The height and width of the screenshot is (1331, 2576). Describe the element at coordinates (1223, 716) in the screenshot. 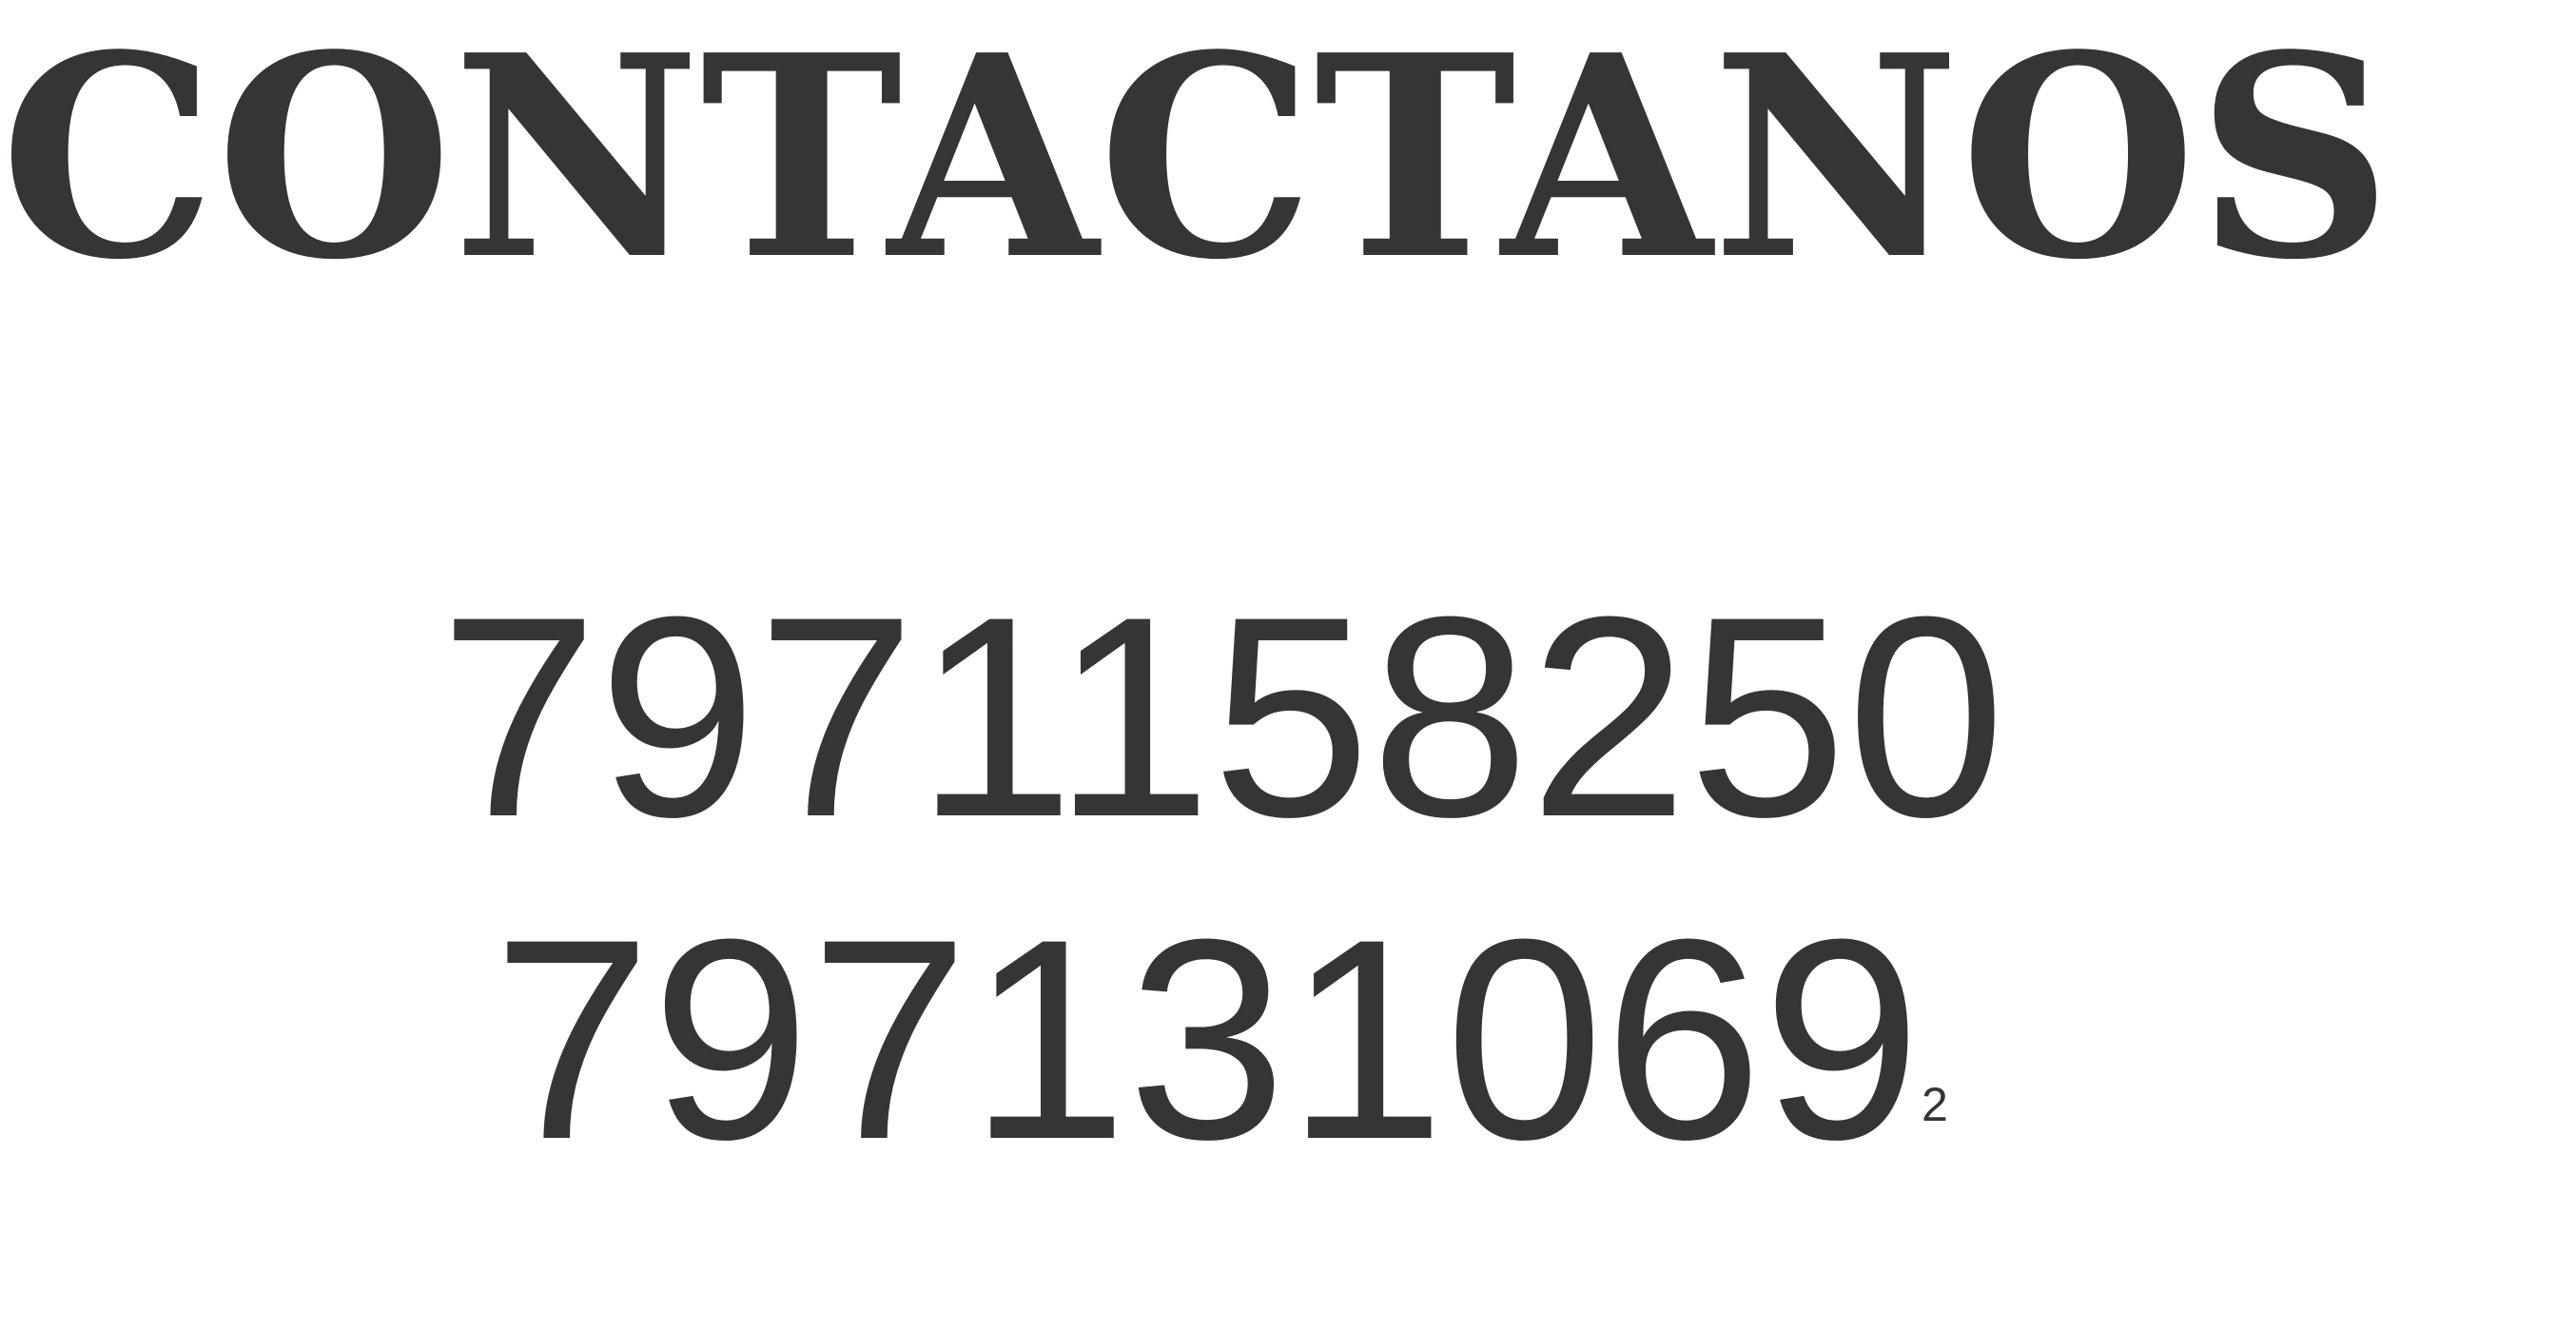

I see `phone-number-1: 7971158250` at that location.